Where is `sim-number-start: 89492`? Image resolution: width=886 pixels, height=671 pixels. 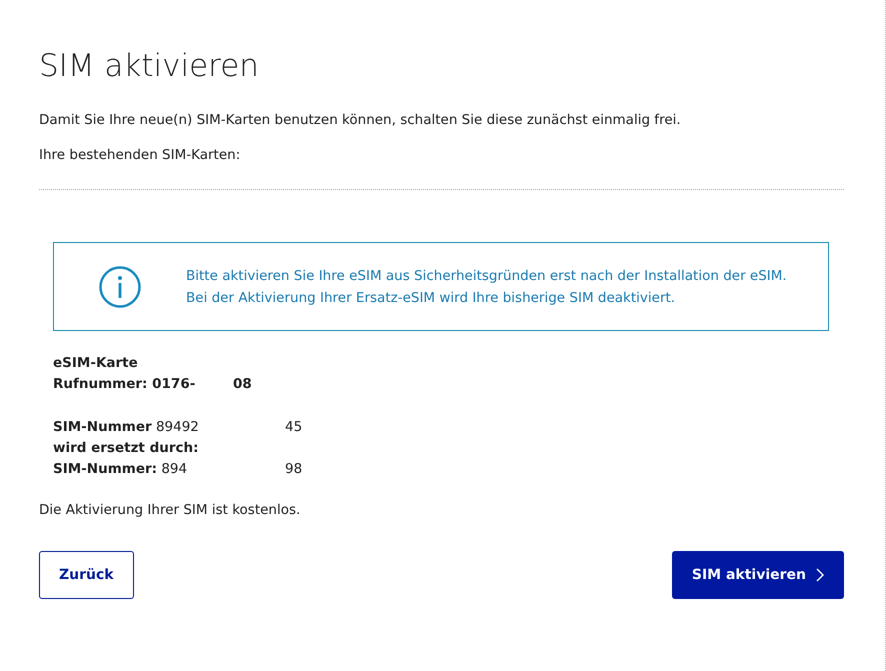 sim-number-start: 89492 is located at coordinates (177, 427).